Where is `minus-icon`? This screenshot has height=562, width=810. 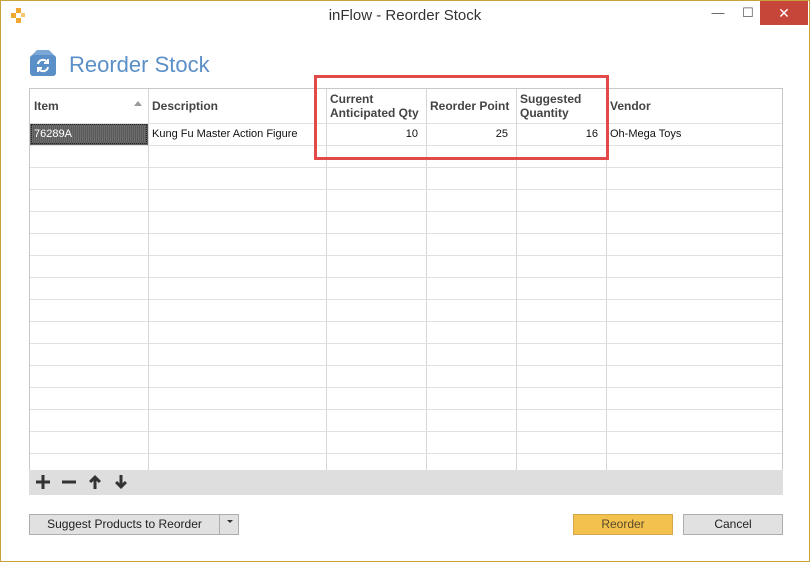
minus-icon is located at coordinates (69, 482).